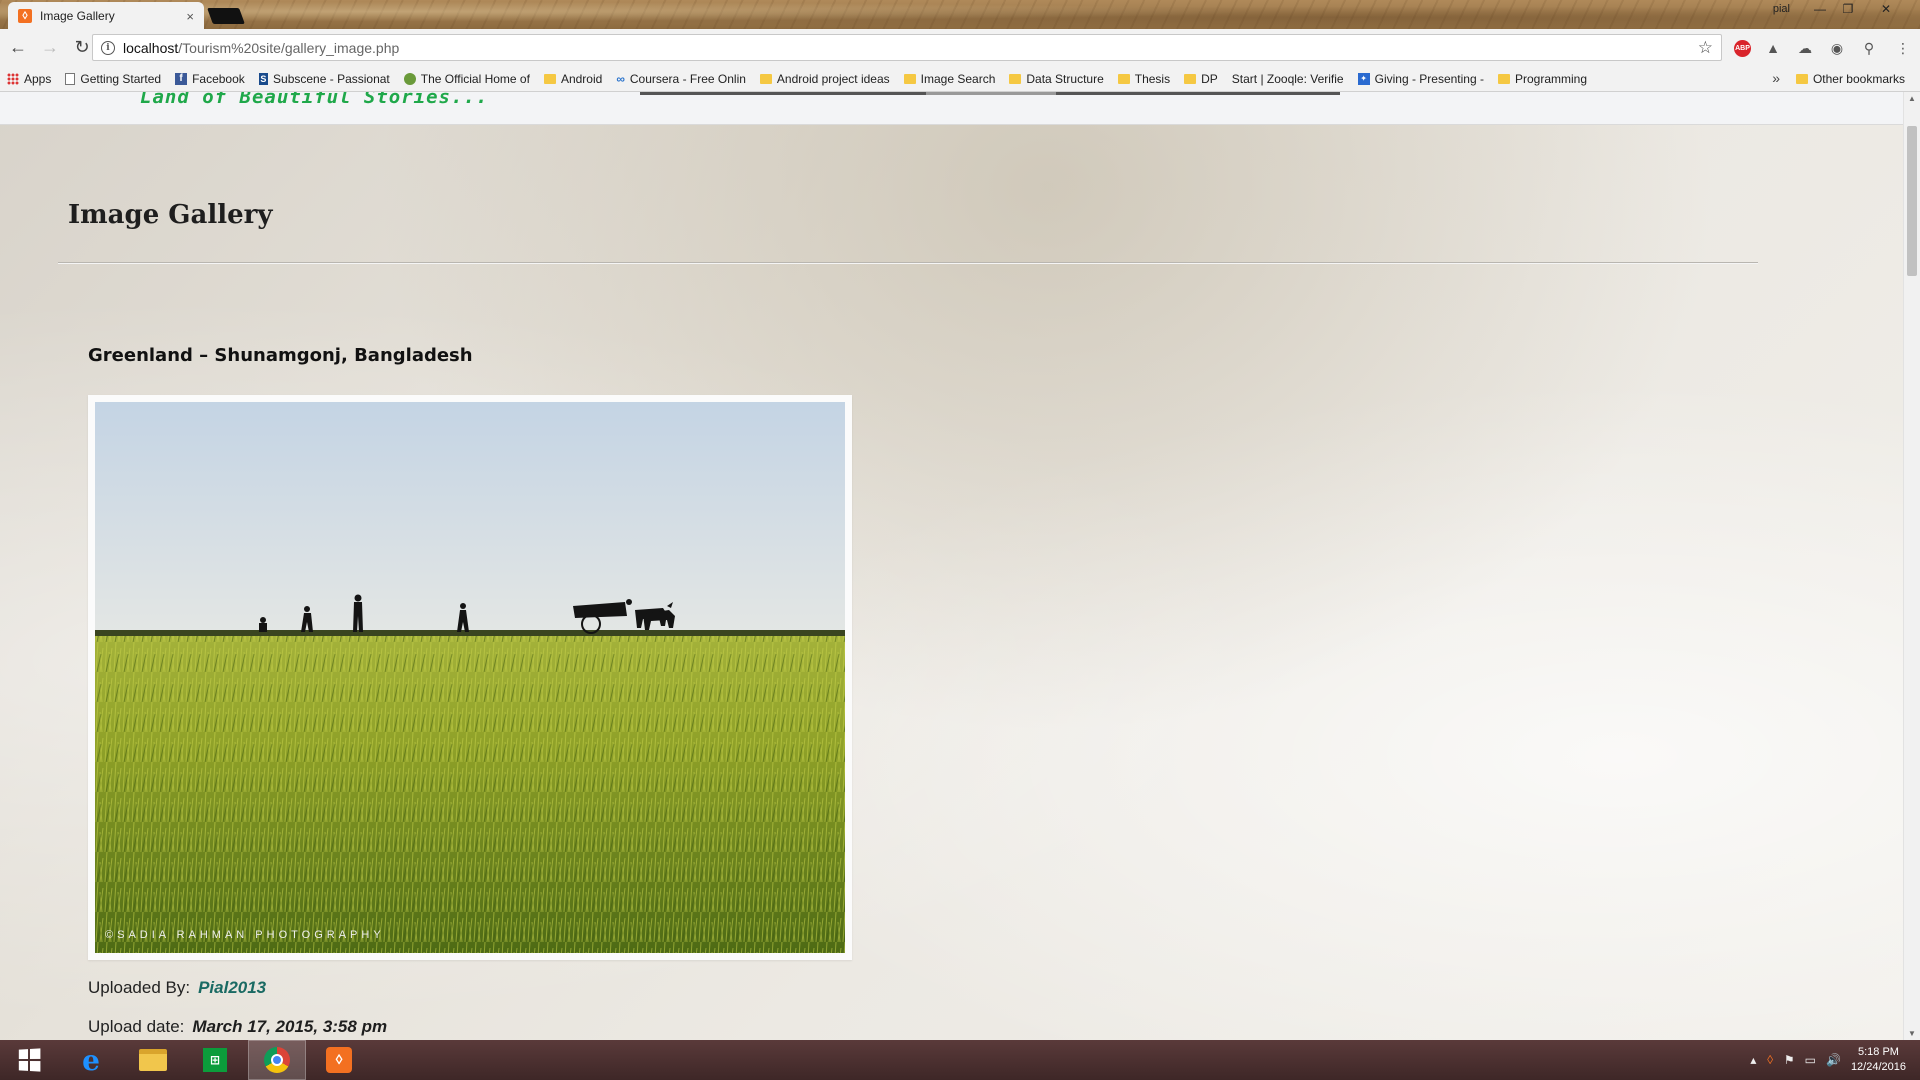 Image resolution: width=1920 pixels, height=1080 pixels. Describe the element at coordinates (181, 78) in the screenshot. I see `facebook-icon: f` at that location.